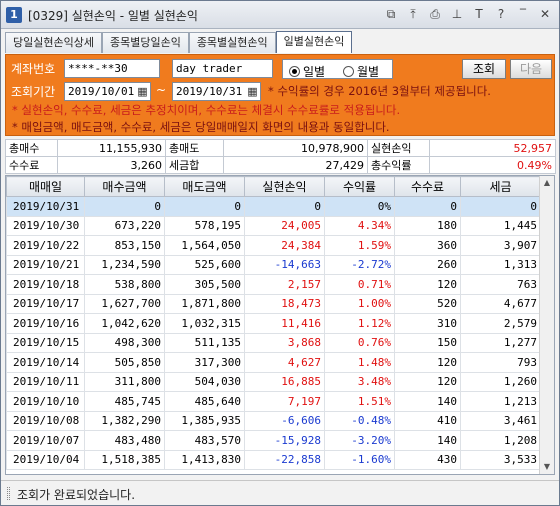 The width and height of the screenshot is (560, 506). I want to click on table-cell: 1,871,800, so click(204, 303).